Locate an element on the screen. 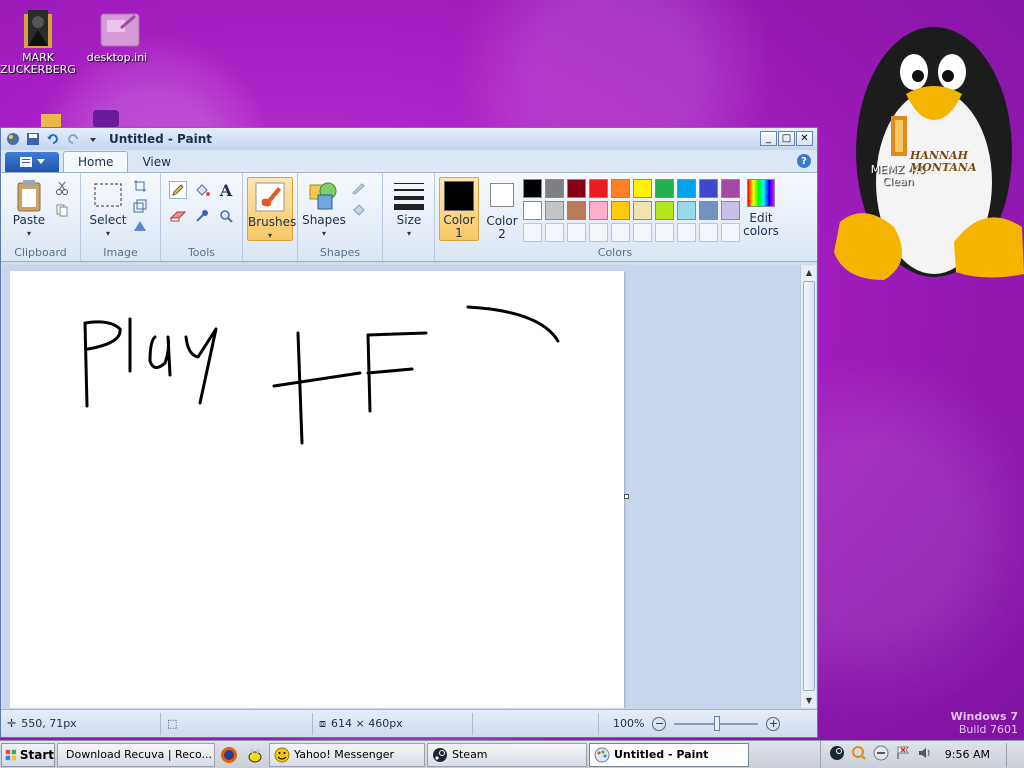  copy-icon is located at coordinates (62, 210).